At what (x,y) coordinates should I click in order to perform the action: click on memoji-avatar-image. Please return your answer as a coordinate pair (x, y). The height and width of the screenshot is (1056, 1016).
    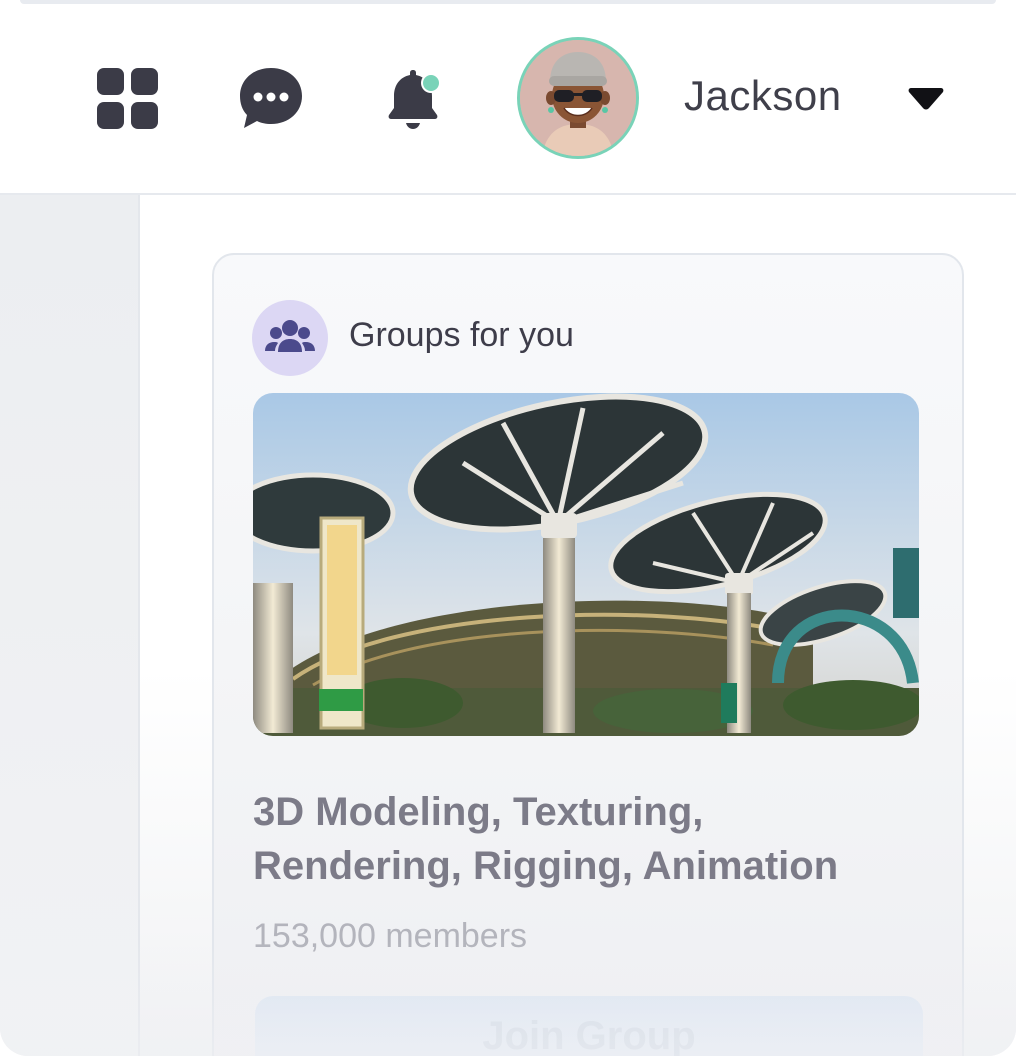
    Looking at the image, I should click on (578, 98).